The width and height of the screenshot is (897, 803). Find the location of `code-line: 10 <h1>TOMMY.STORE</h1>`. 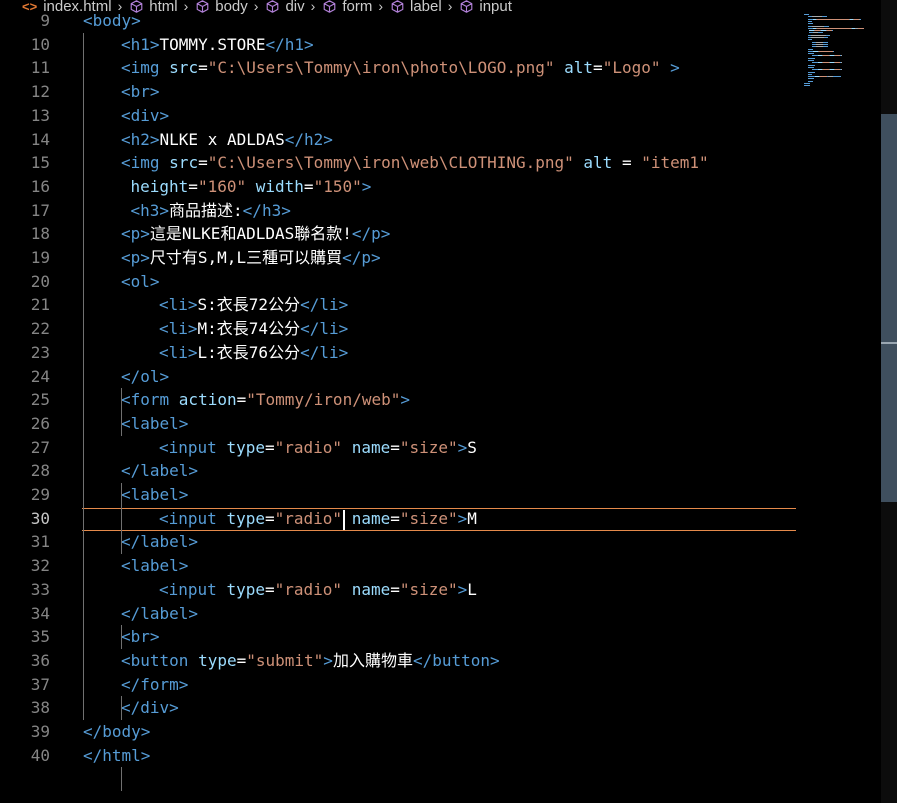

code-line: 10 <h1>TOMMY.STORE</h1> is located at coordinates (400, 45).